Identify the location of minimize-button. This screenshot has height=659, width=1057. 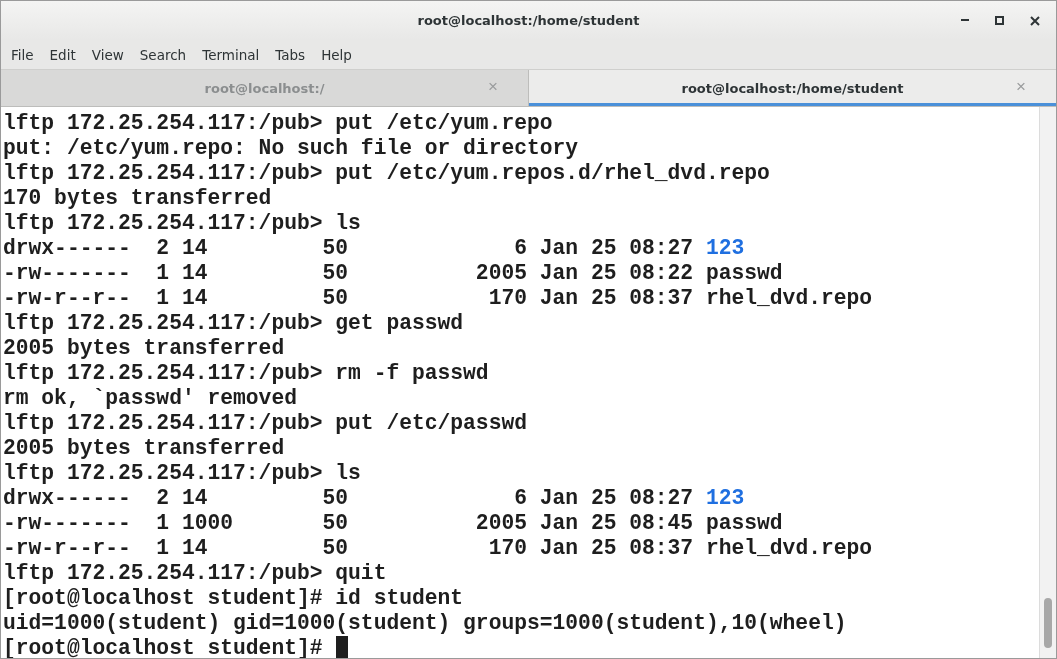
(965, 20).